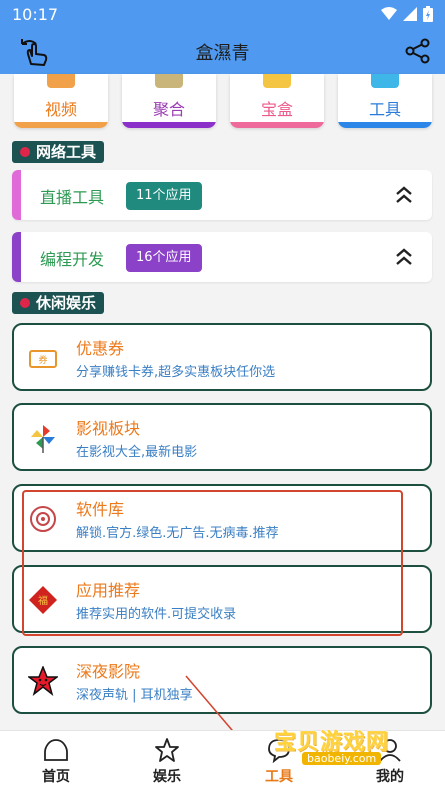  What do you see at coordinates (56, 750) in the screenshot?
I see `home-icon` at bounding box center [56, 750].